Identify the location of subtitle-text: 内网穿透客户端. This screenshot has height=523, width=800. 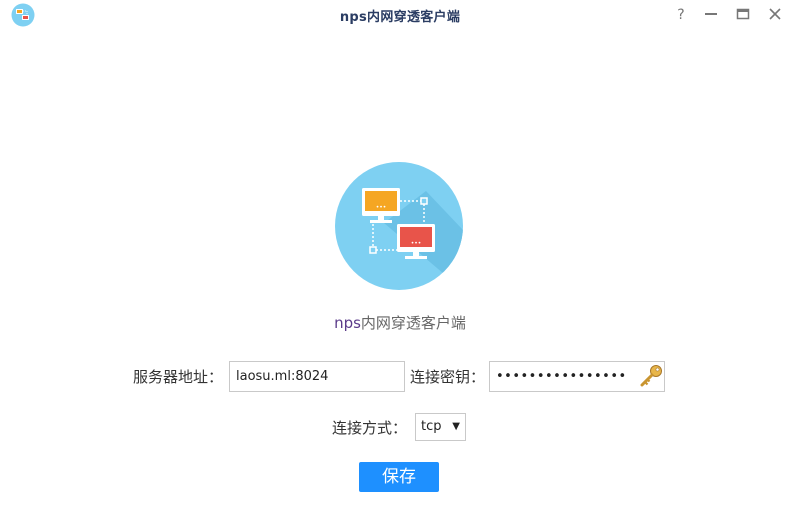
(413, 323).